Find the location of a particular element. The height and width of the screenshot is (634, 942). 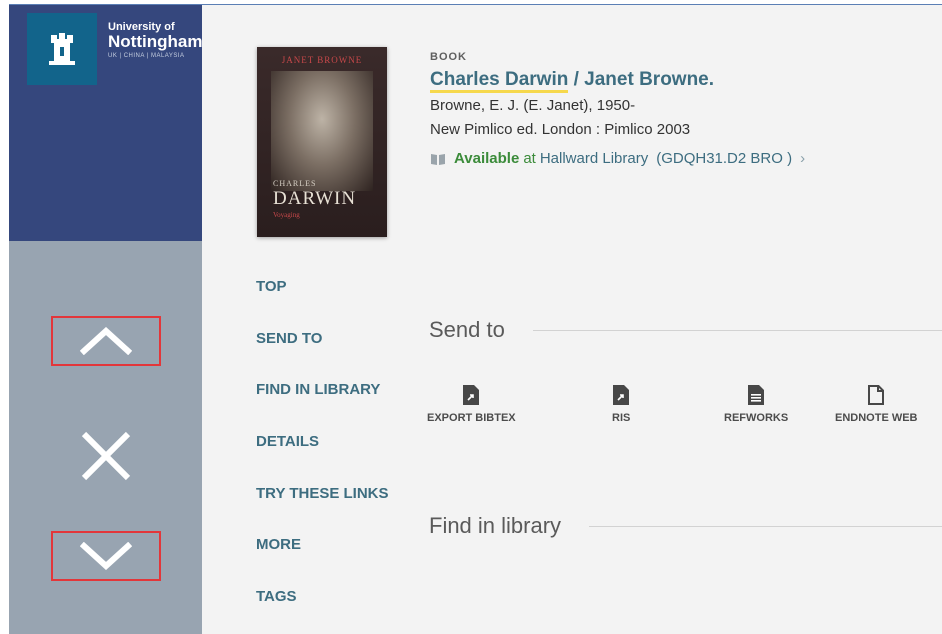

chevron-up-icon is located at coordinates (106, 341).